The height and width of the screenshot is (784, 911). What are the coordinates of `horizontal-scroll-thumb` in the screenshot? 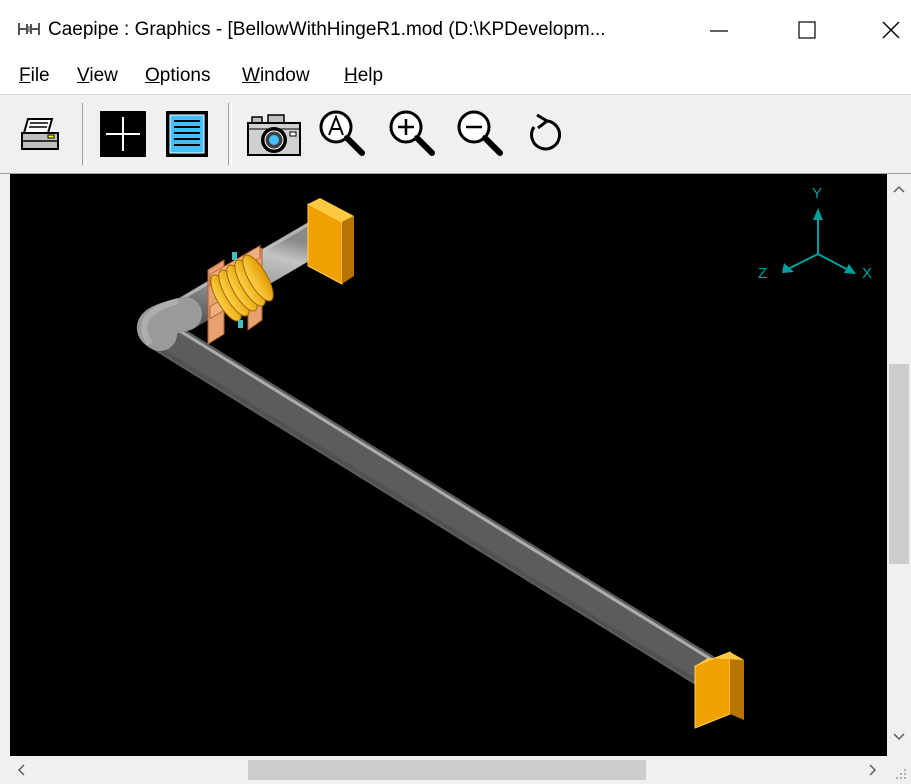 It's located at (447, 770).